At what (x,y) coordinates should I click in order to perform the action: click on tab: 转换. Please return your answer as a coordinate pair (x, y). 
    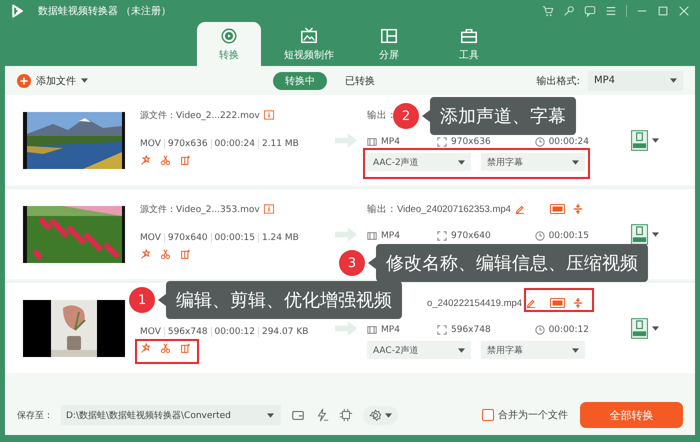
    Looking at the image, I should click on (229, 44).